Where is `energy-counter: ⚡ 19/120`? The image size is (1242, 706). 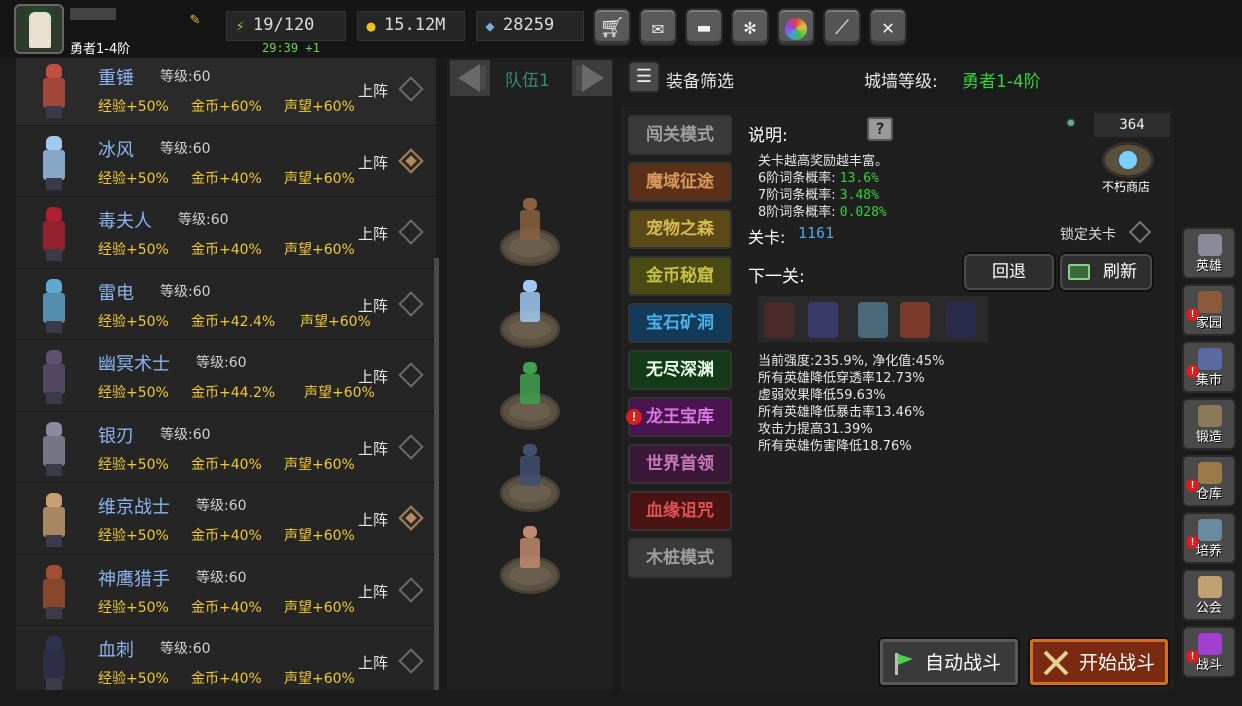
energy-counter: ⚡ 19/120 is located at coordinates (286, 26).